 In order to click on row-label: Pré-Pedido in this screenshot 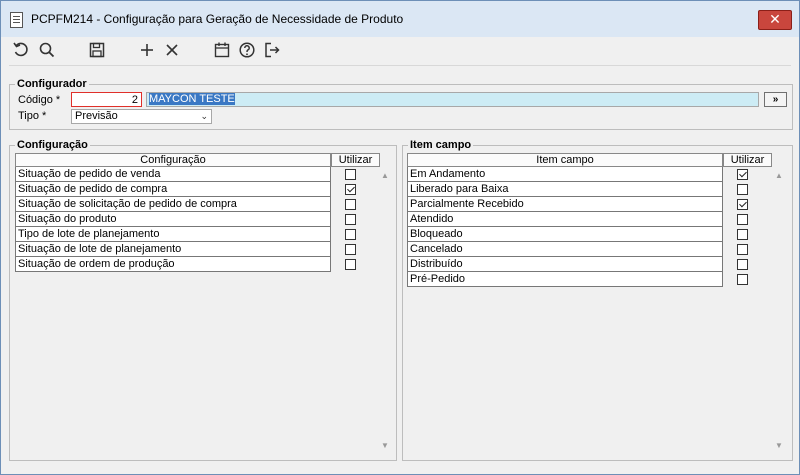, I will do `click(565, 279)`.